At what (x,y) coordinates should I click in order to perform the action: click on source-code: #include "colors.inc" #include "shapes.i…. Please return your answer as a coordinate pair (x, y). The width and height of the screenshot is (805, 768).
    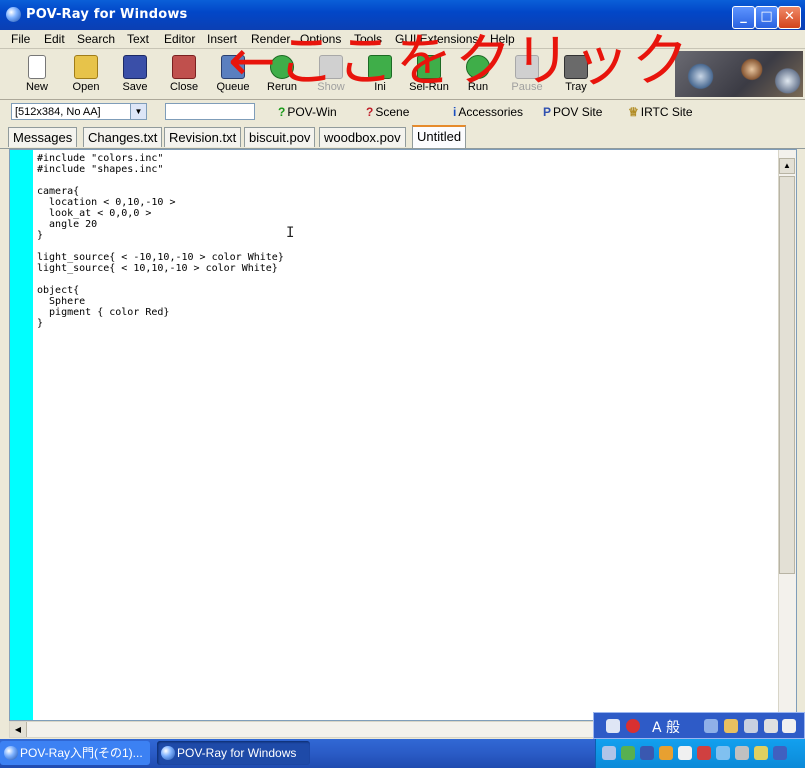
    Looking at the image, I should click on (160, 241).